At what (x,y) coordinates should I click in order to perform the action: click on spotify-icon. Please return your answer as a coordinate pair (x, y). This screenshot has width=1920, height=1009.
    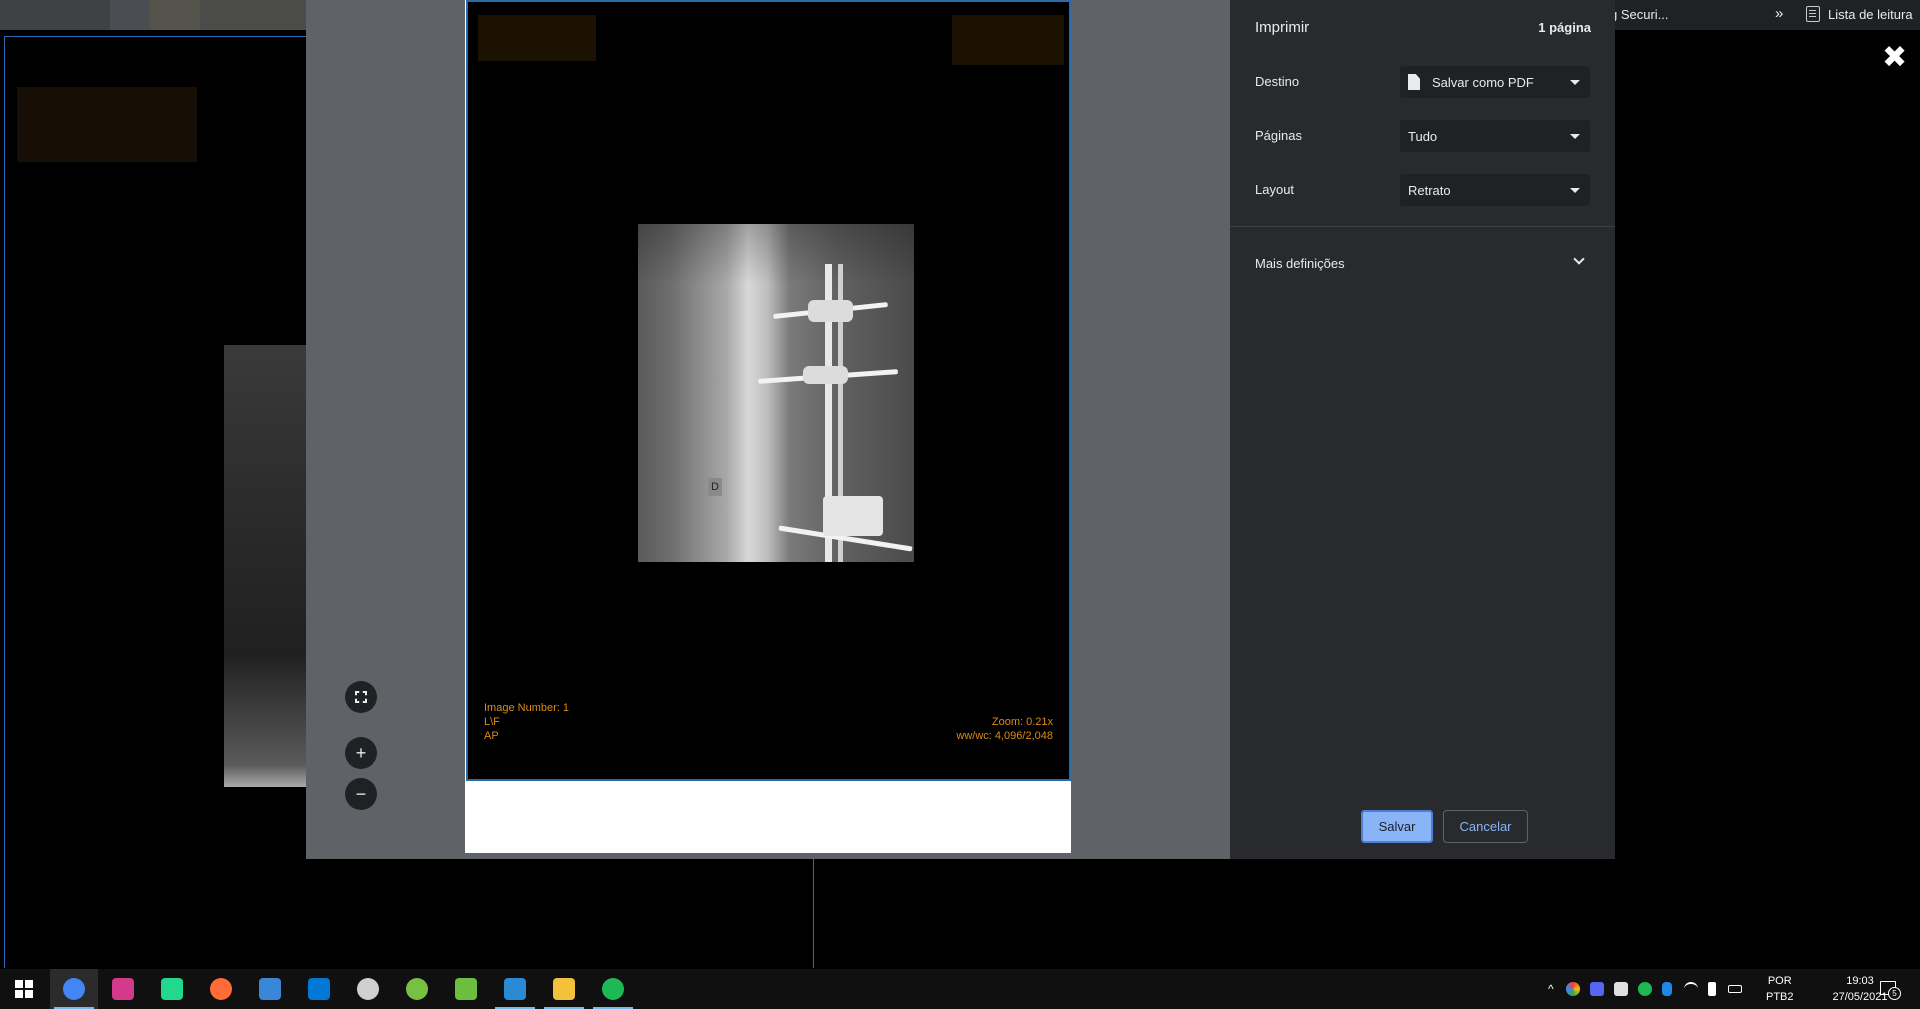
    Looking at the image, I should click on (613, 989).